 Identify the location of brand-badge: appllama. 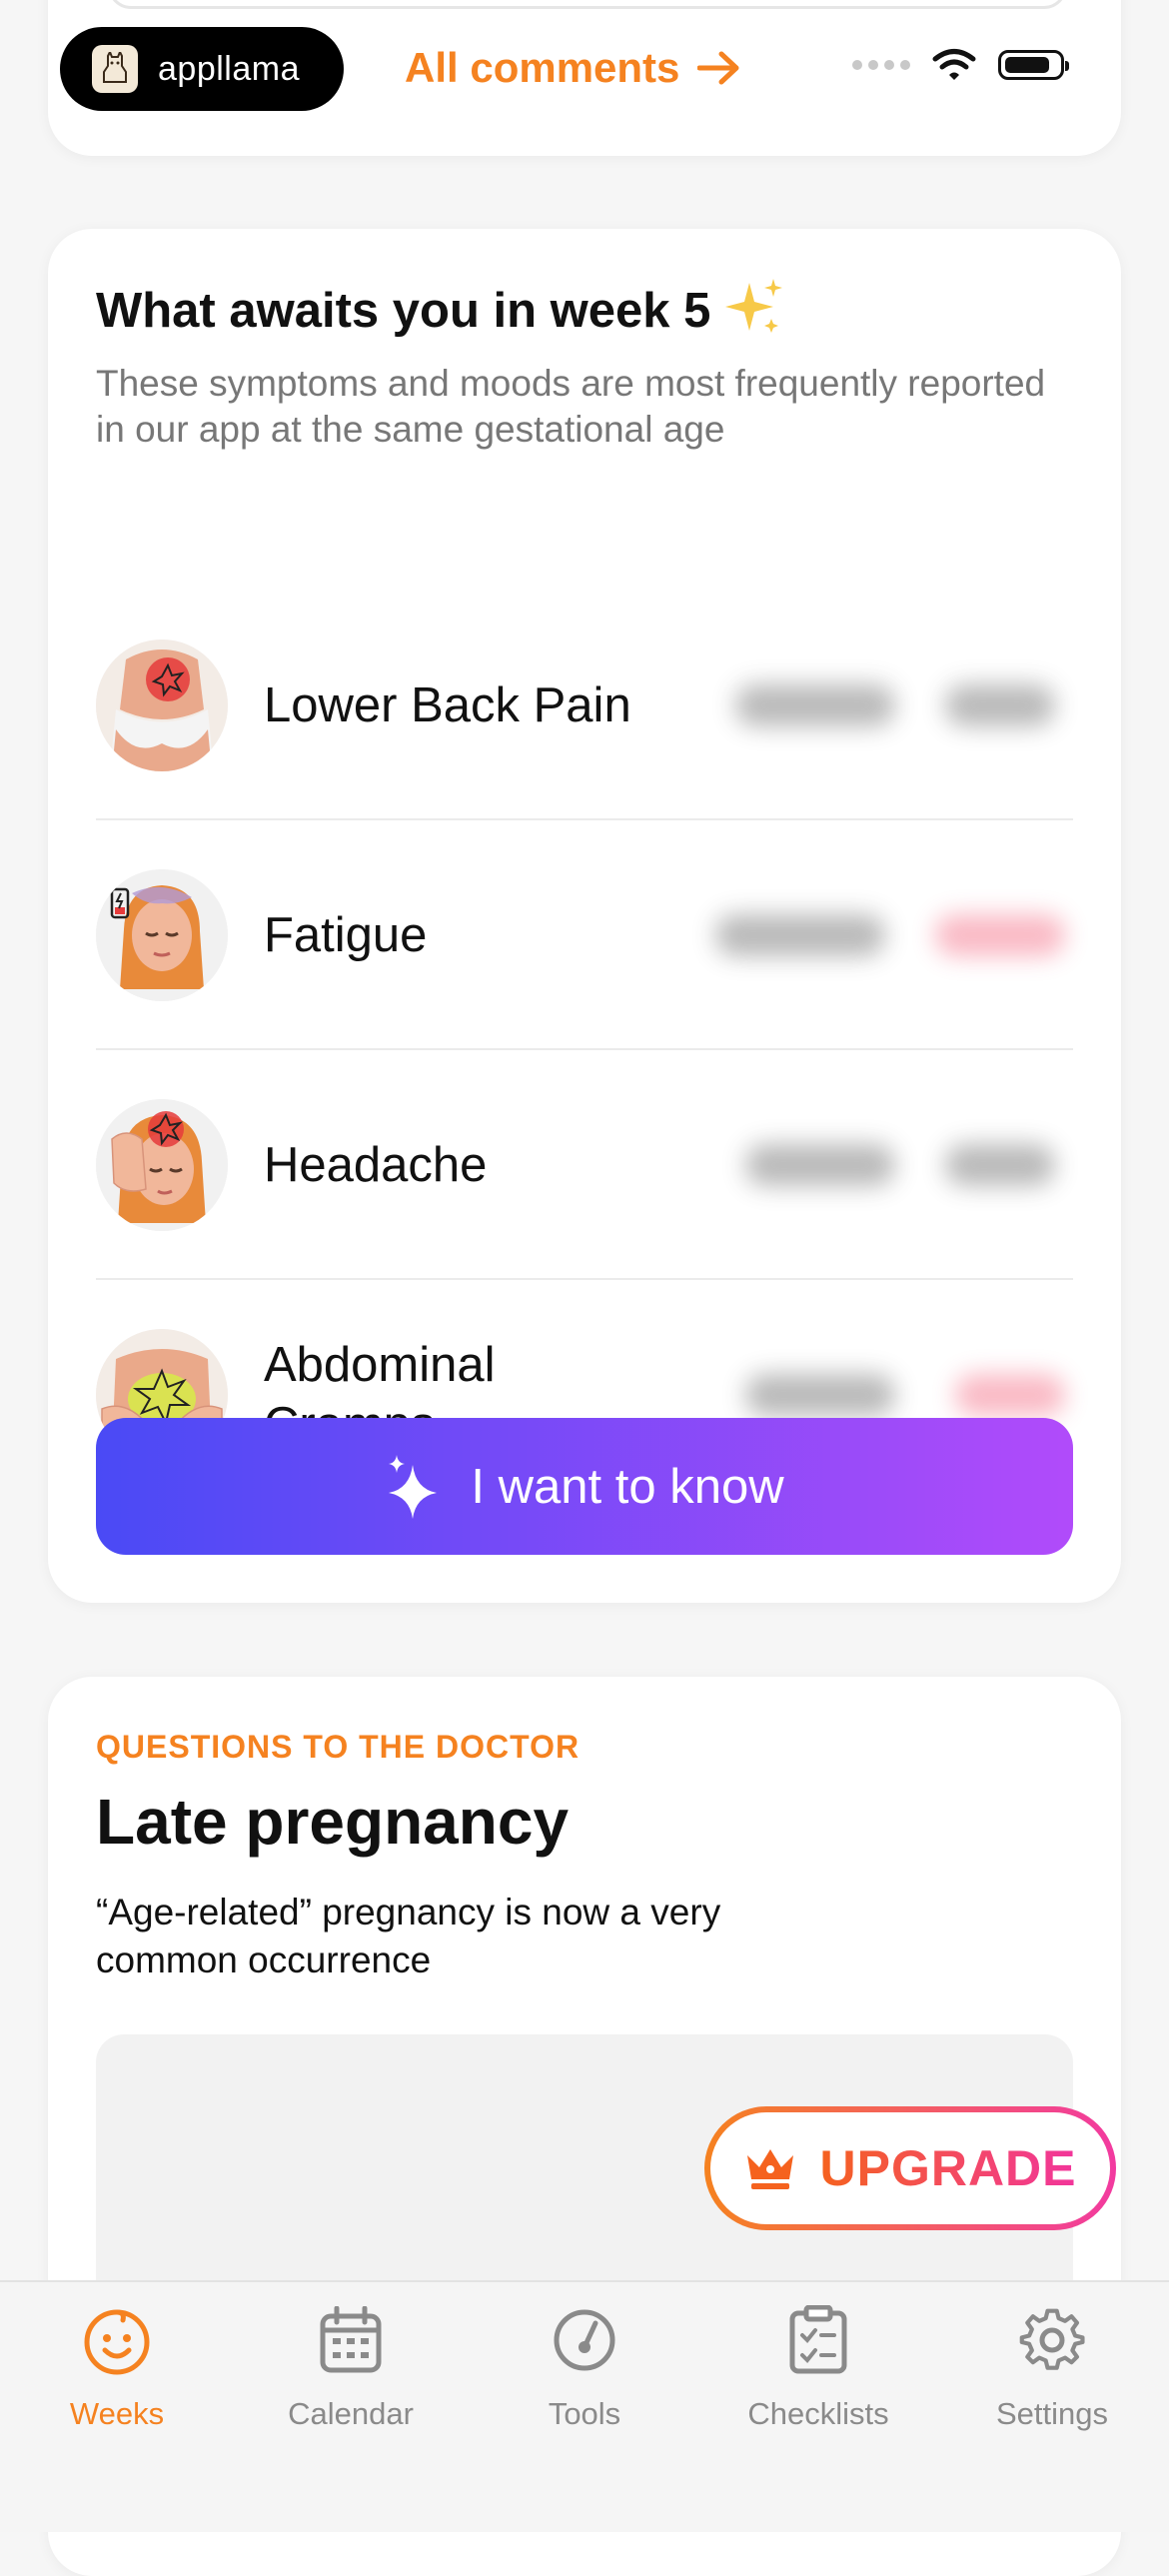
(202, 69).